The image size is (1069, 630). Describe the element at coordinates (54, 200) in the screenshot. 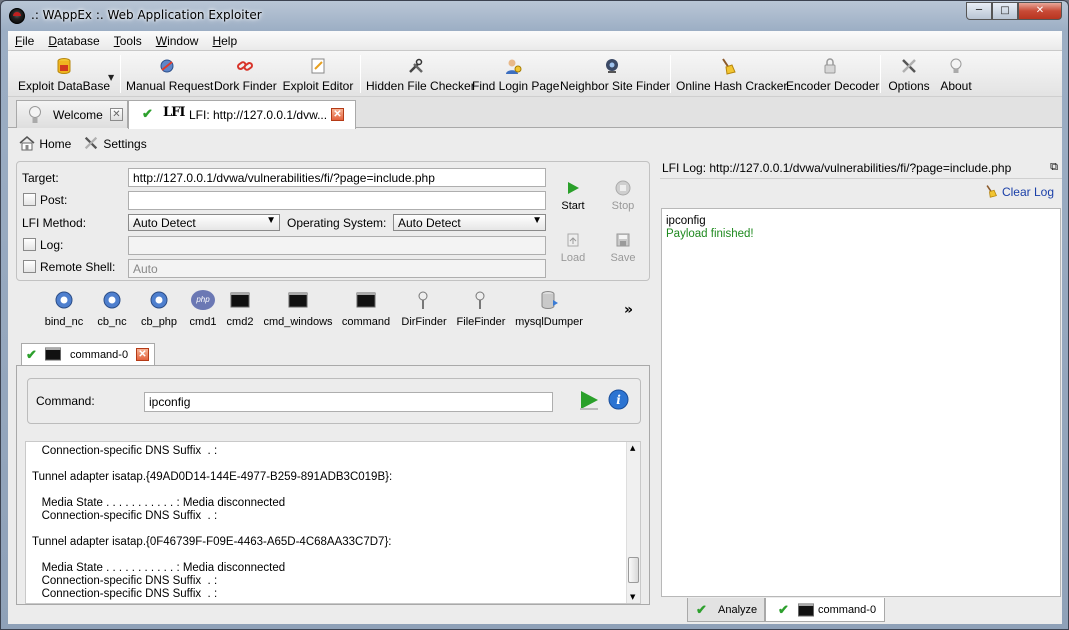

I see `post-label: Post:` at that location.